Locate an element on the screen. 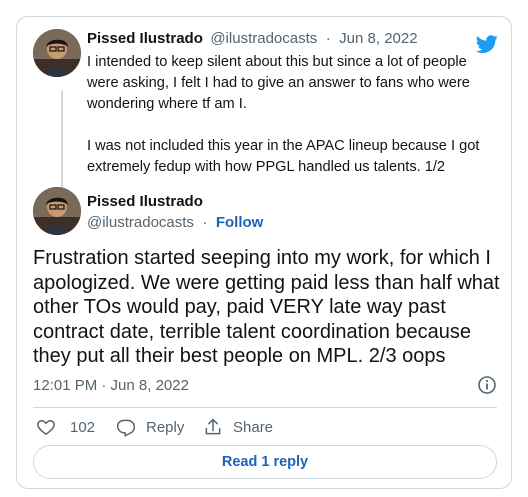  read-replies-label: Read 1 reply is located at coordinates (265, 462).